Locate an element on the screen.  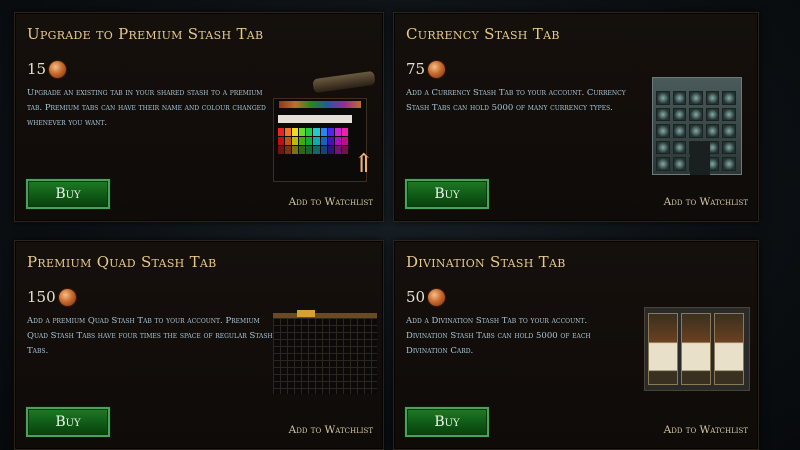
price-amount: 75 is located at coordinates (416, 69).